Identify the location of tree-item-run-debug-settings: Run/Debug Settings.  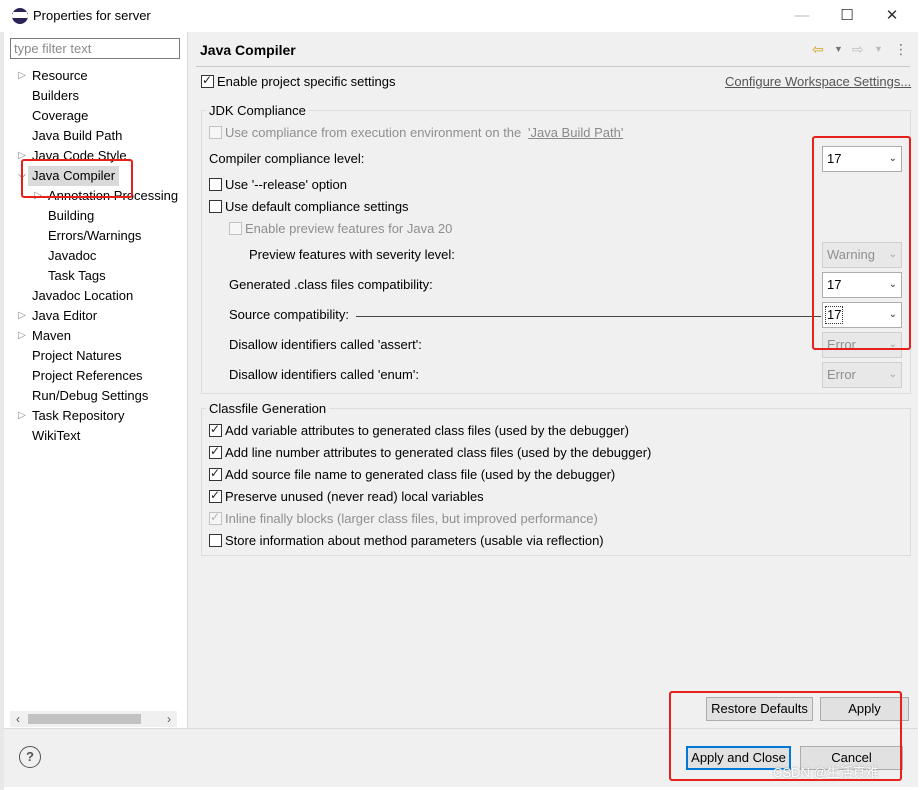
(90, 396).